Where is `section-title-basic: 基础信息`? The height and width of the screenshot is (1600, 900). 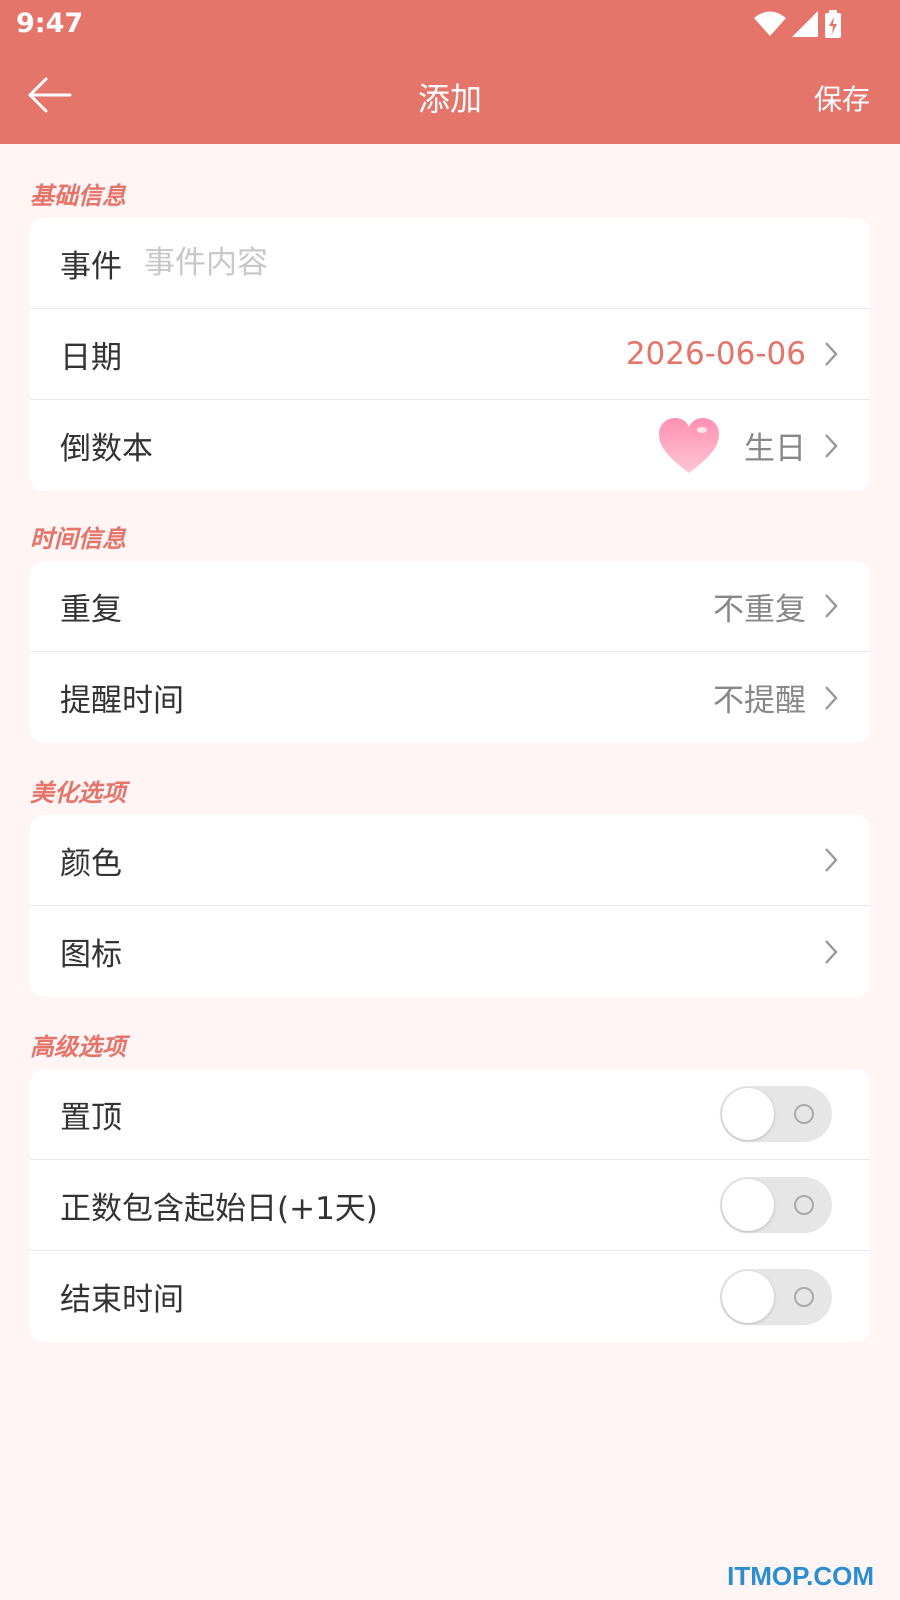
section-title-basic: 基础信息 is located at coordinates (78, 196).